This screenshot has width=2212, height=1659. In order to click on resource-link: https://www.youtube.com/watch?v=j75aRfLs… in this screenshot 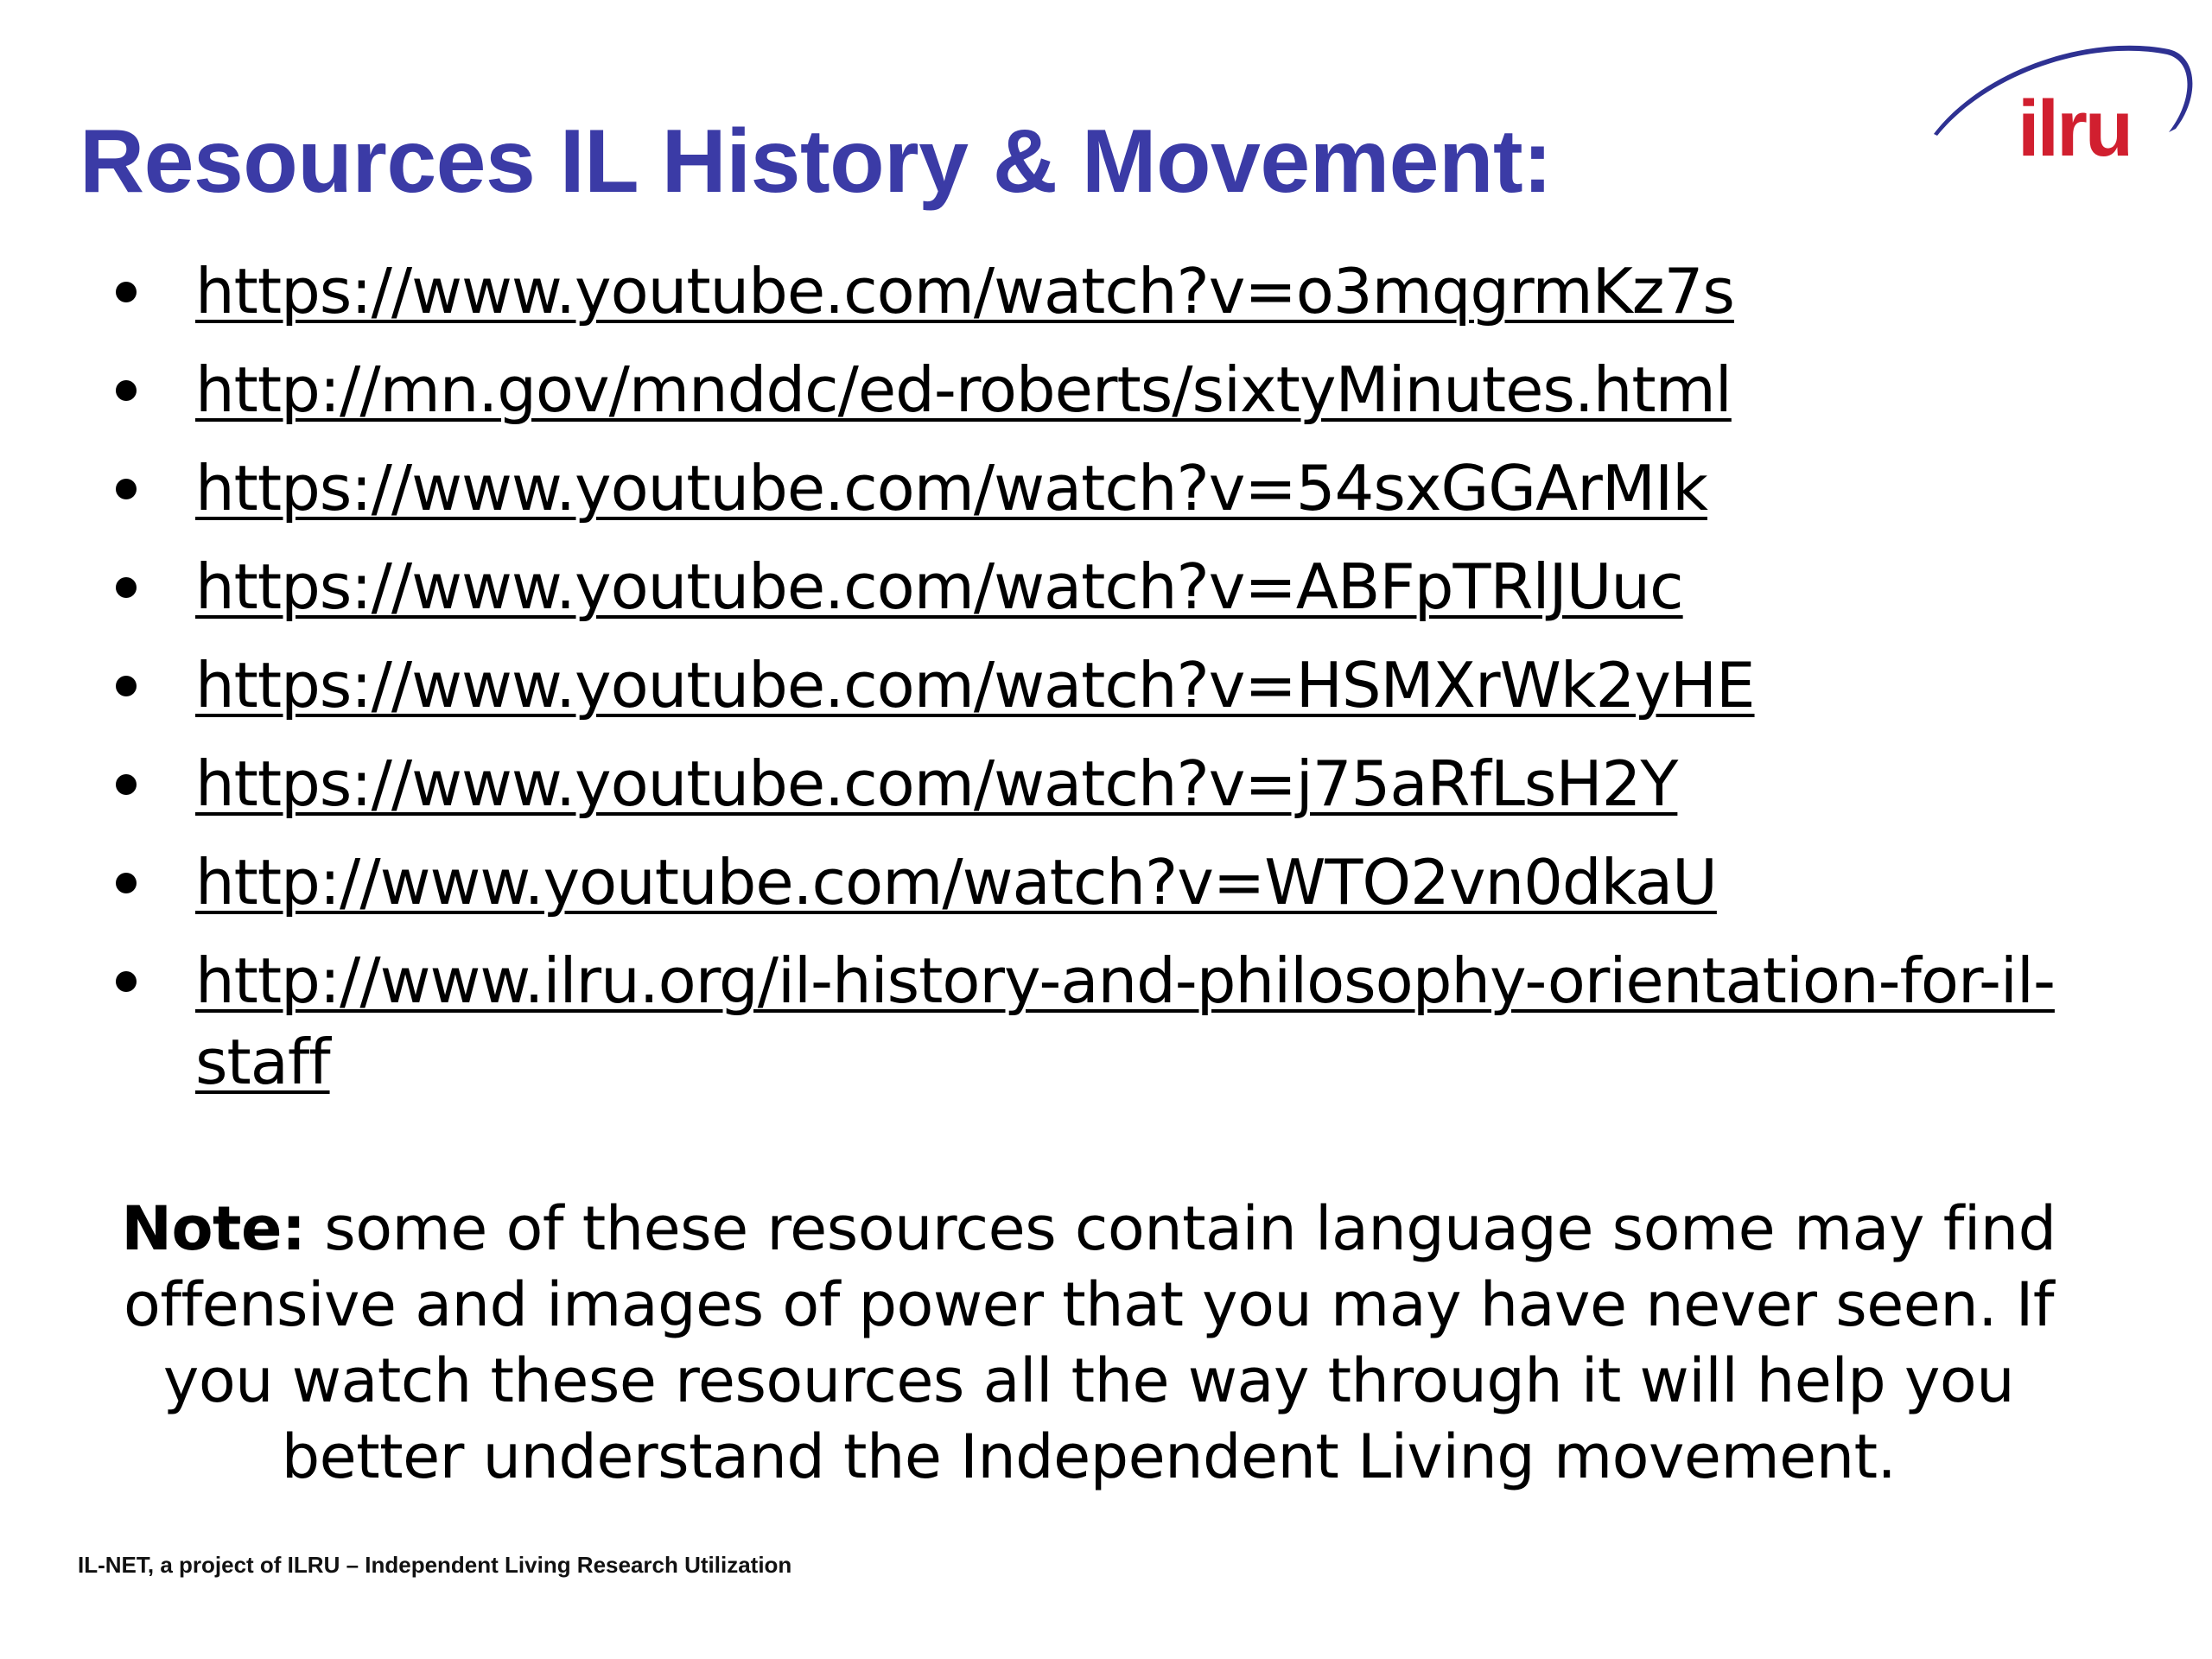, I will do `click(936, 783)`.